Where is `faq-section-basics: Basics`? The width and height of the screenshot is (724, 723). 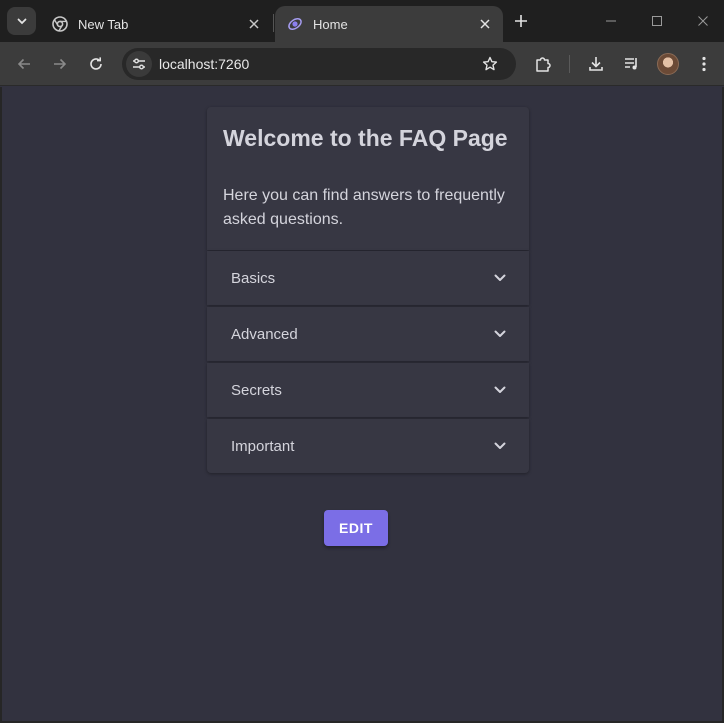 faq-section-basics: Basics is located at coordinates (368, 278).